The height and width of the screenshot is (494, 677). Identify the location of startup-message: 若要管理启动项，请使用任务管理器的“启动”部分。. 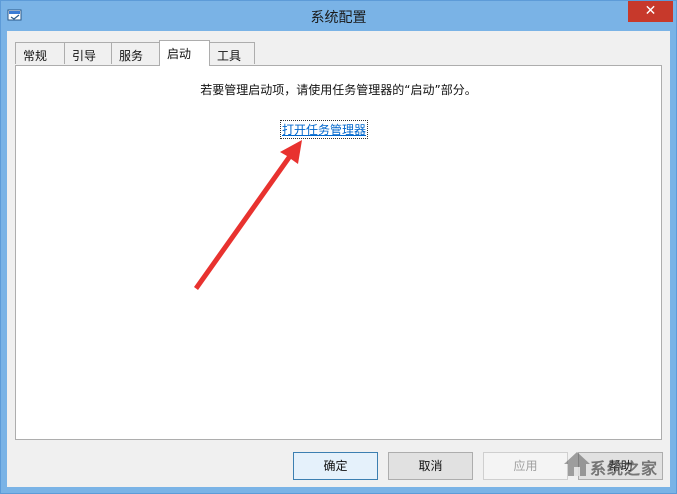
(338, 90).